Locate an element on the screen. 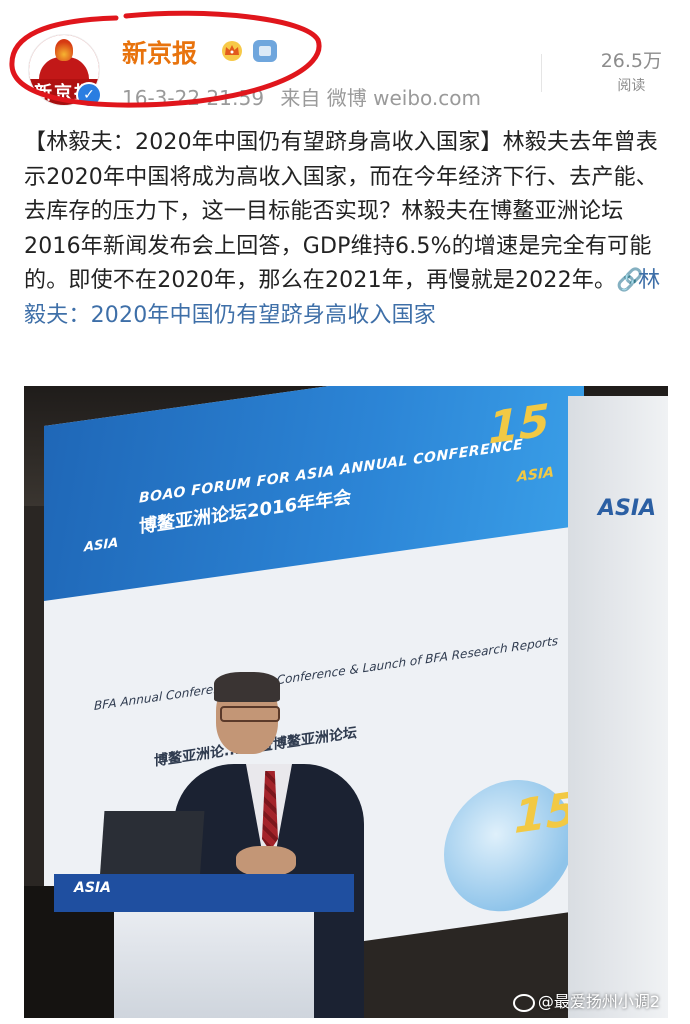 The height and width of the screenshot is (1024, 690). read-count-label: 阅读 is located at coordinates (631, 86).